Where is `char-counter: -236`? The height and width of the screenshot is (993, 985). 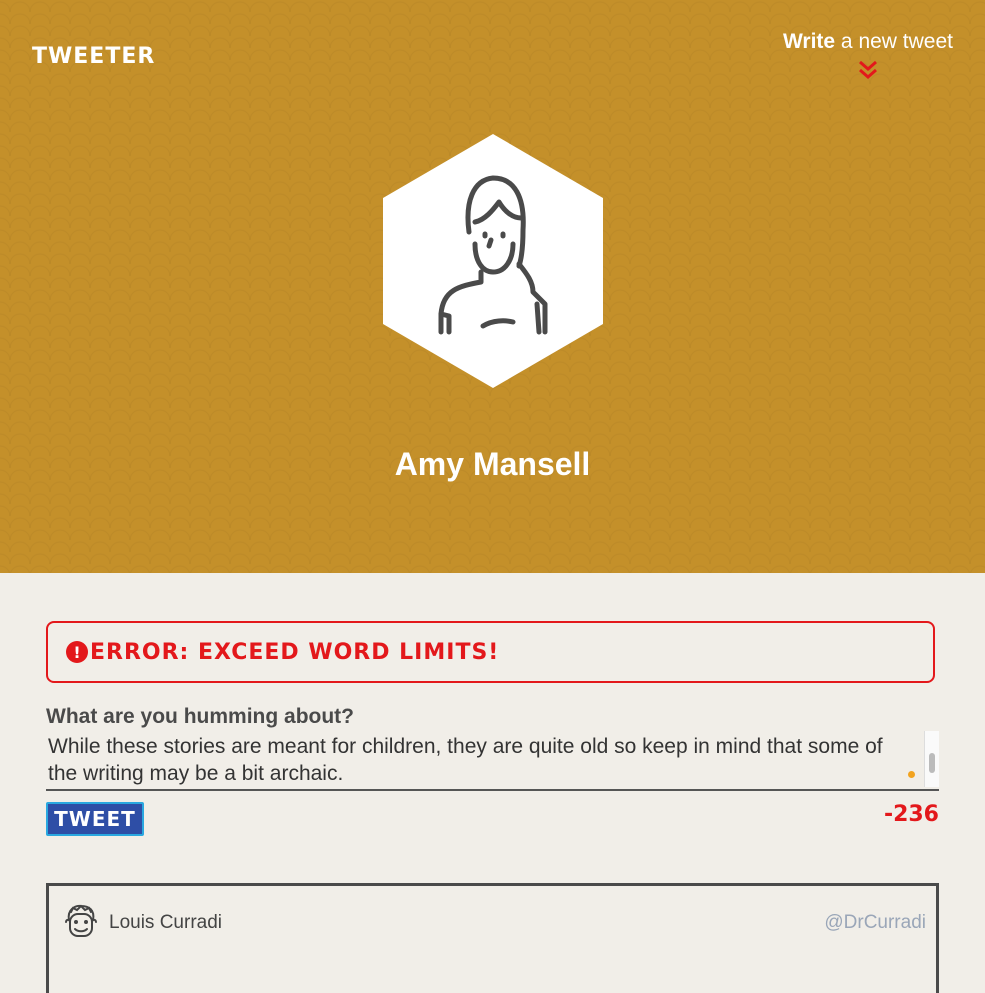 char-counter: -236 is located at coordinates (911, 814).